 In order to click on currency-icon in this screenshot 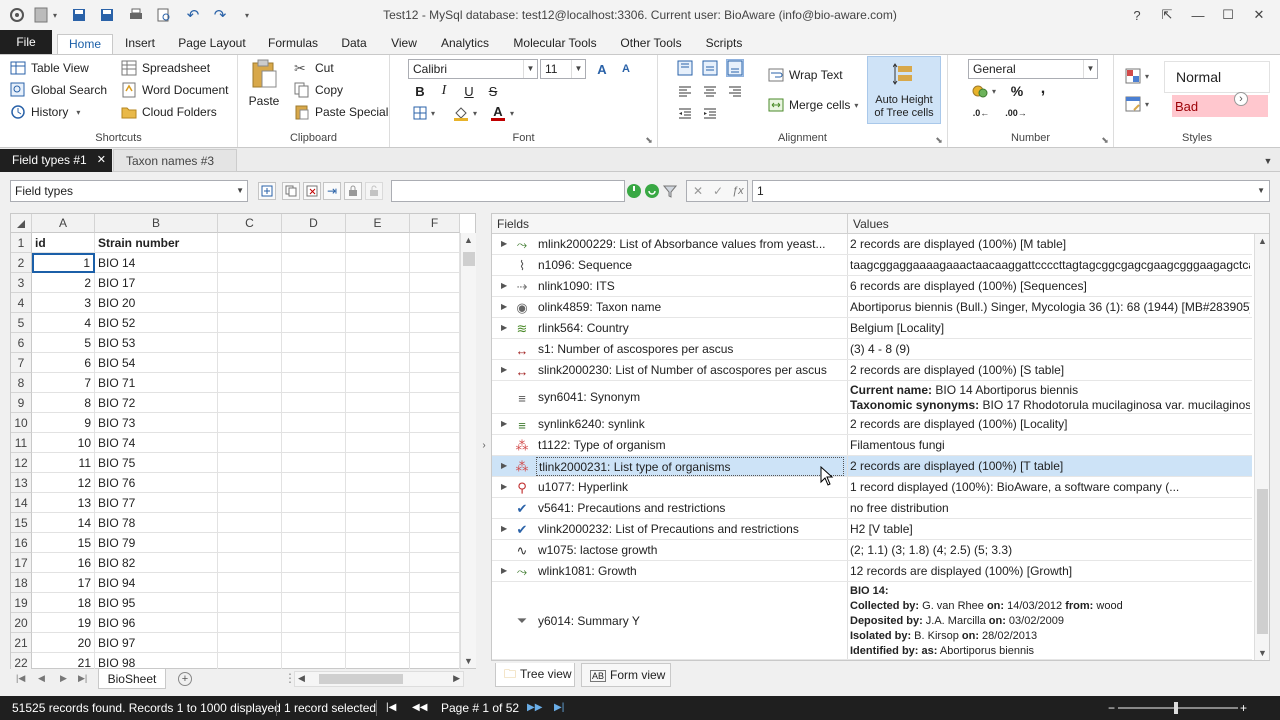, I will do `click(980, 91)`.